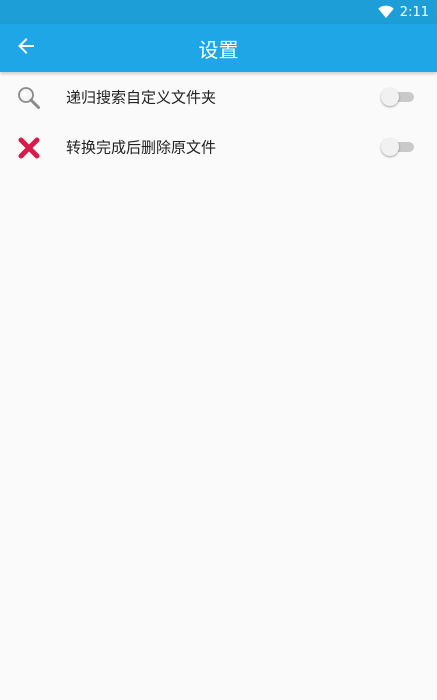 The width and height of the screenshot is (437, 700). What do you see at coordinates (218, 97) in the screenshot?
I see `setting-row-recursive-search: 递归搜索自定义文件夹` at bounding box center [218, 97].